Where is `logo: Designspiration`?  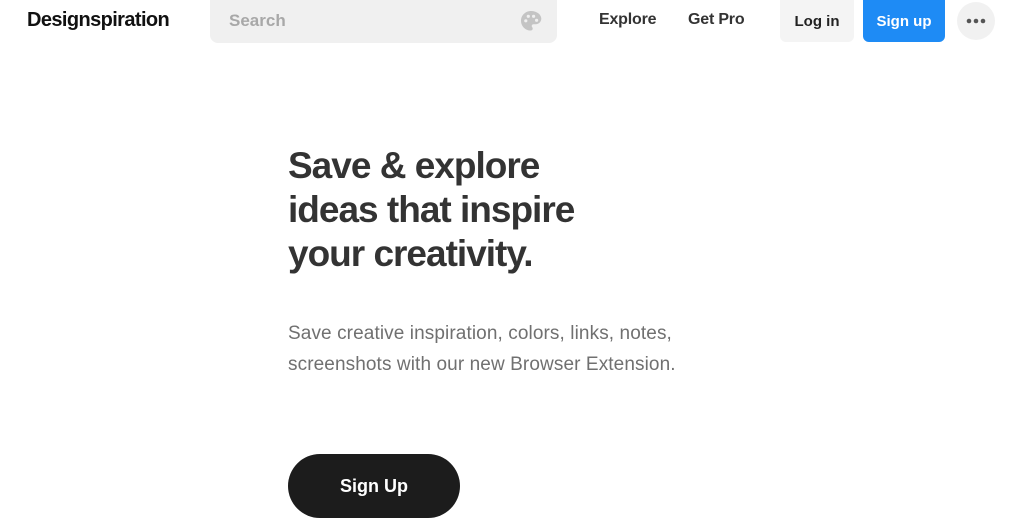 logo: Designspiration is located at coordinates (98, 20).